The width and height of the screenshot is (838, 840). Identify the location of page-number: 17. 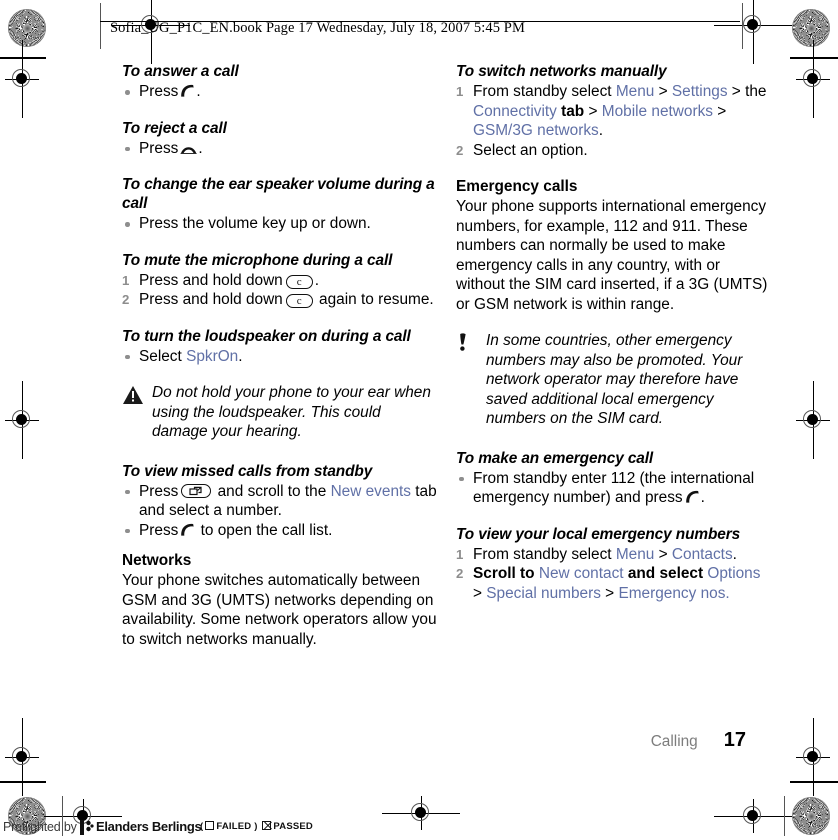
(734, 740).